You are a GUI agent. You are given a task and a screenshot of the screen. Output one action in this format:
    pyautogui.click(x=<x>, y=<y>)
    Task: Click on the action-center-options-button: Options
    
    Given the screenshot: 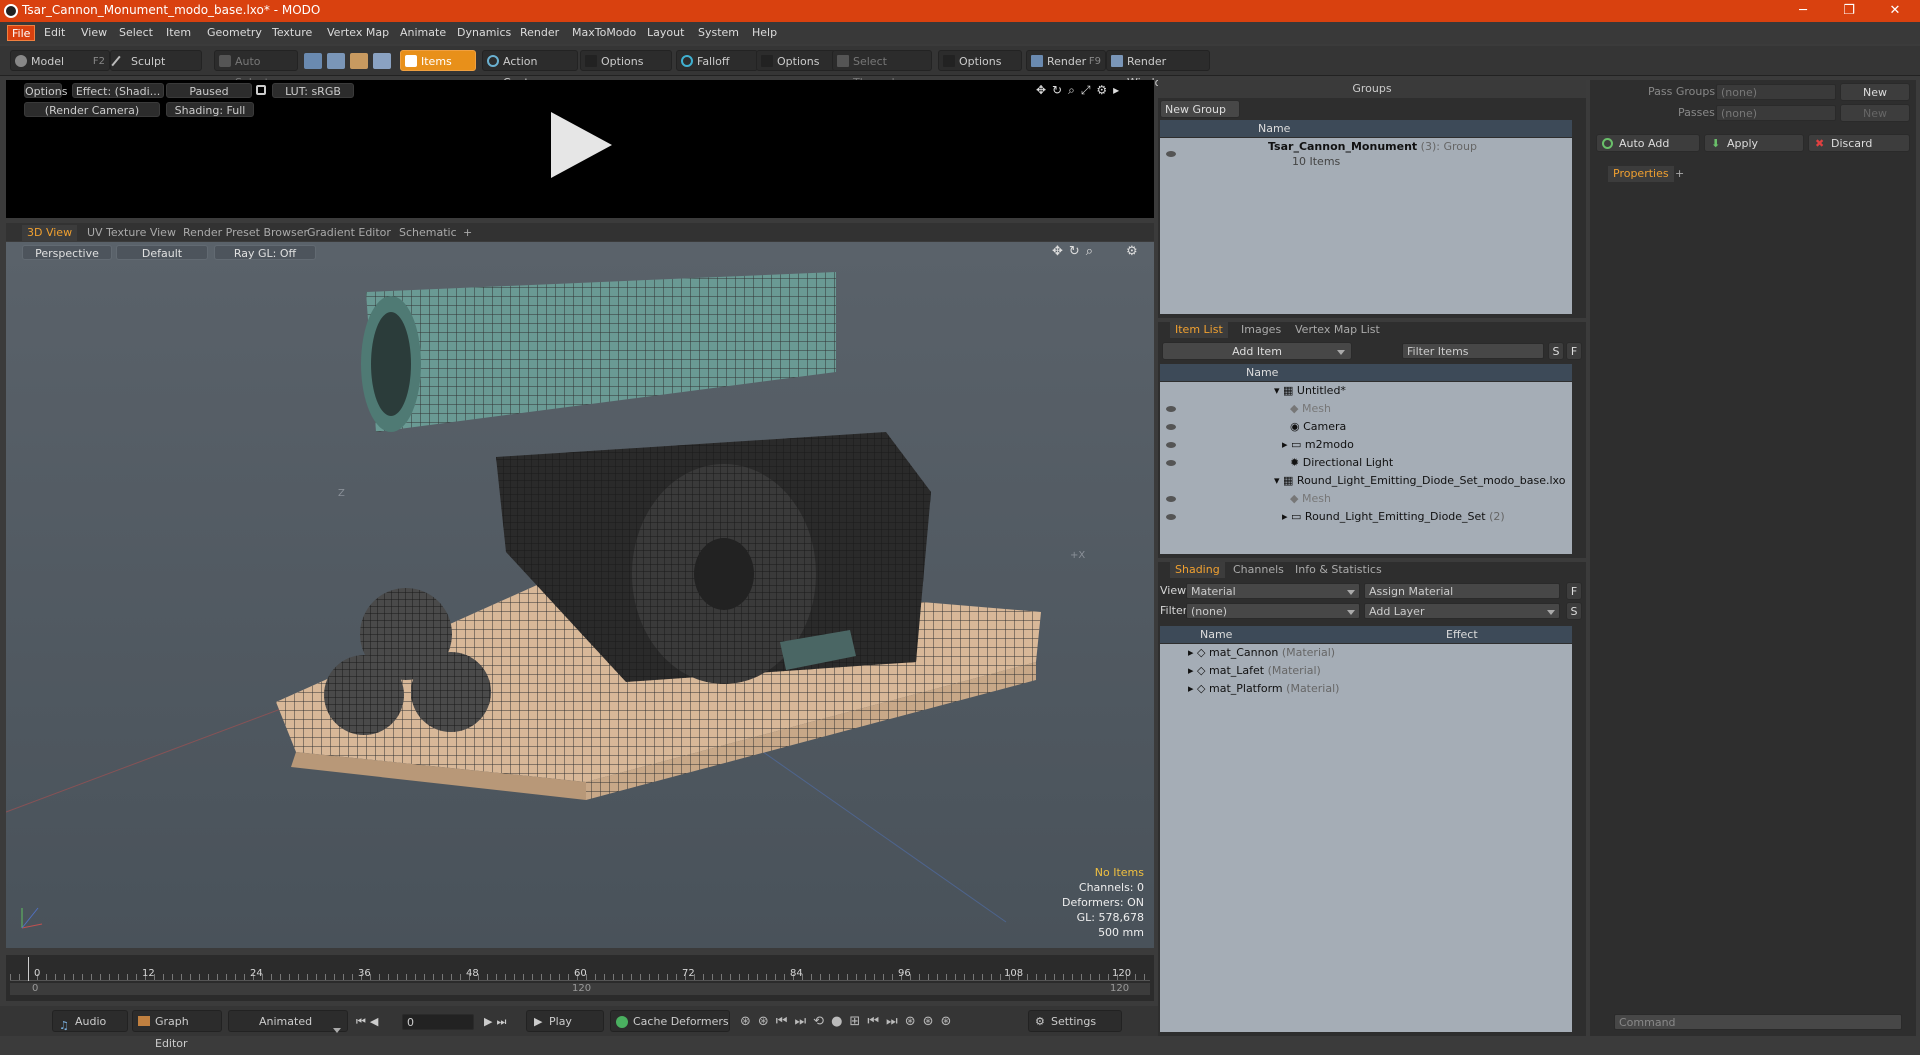 What is the action you would take?
    pyautogui.click(x=626, y=60)
    